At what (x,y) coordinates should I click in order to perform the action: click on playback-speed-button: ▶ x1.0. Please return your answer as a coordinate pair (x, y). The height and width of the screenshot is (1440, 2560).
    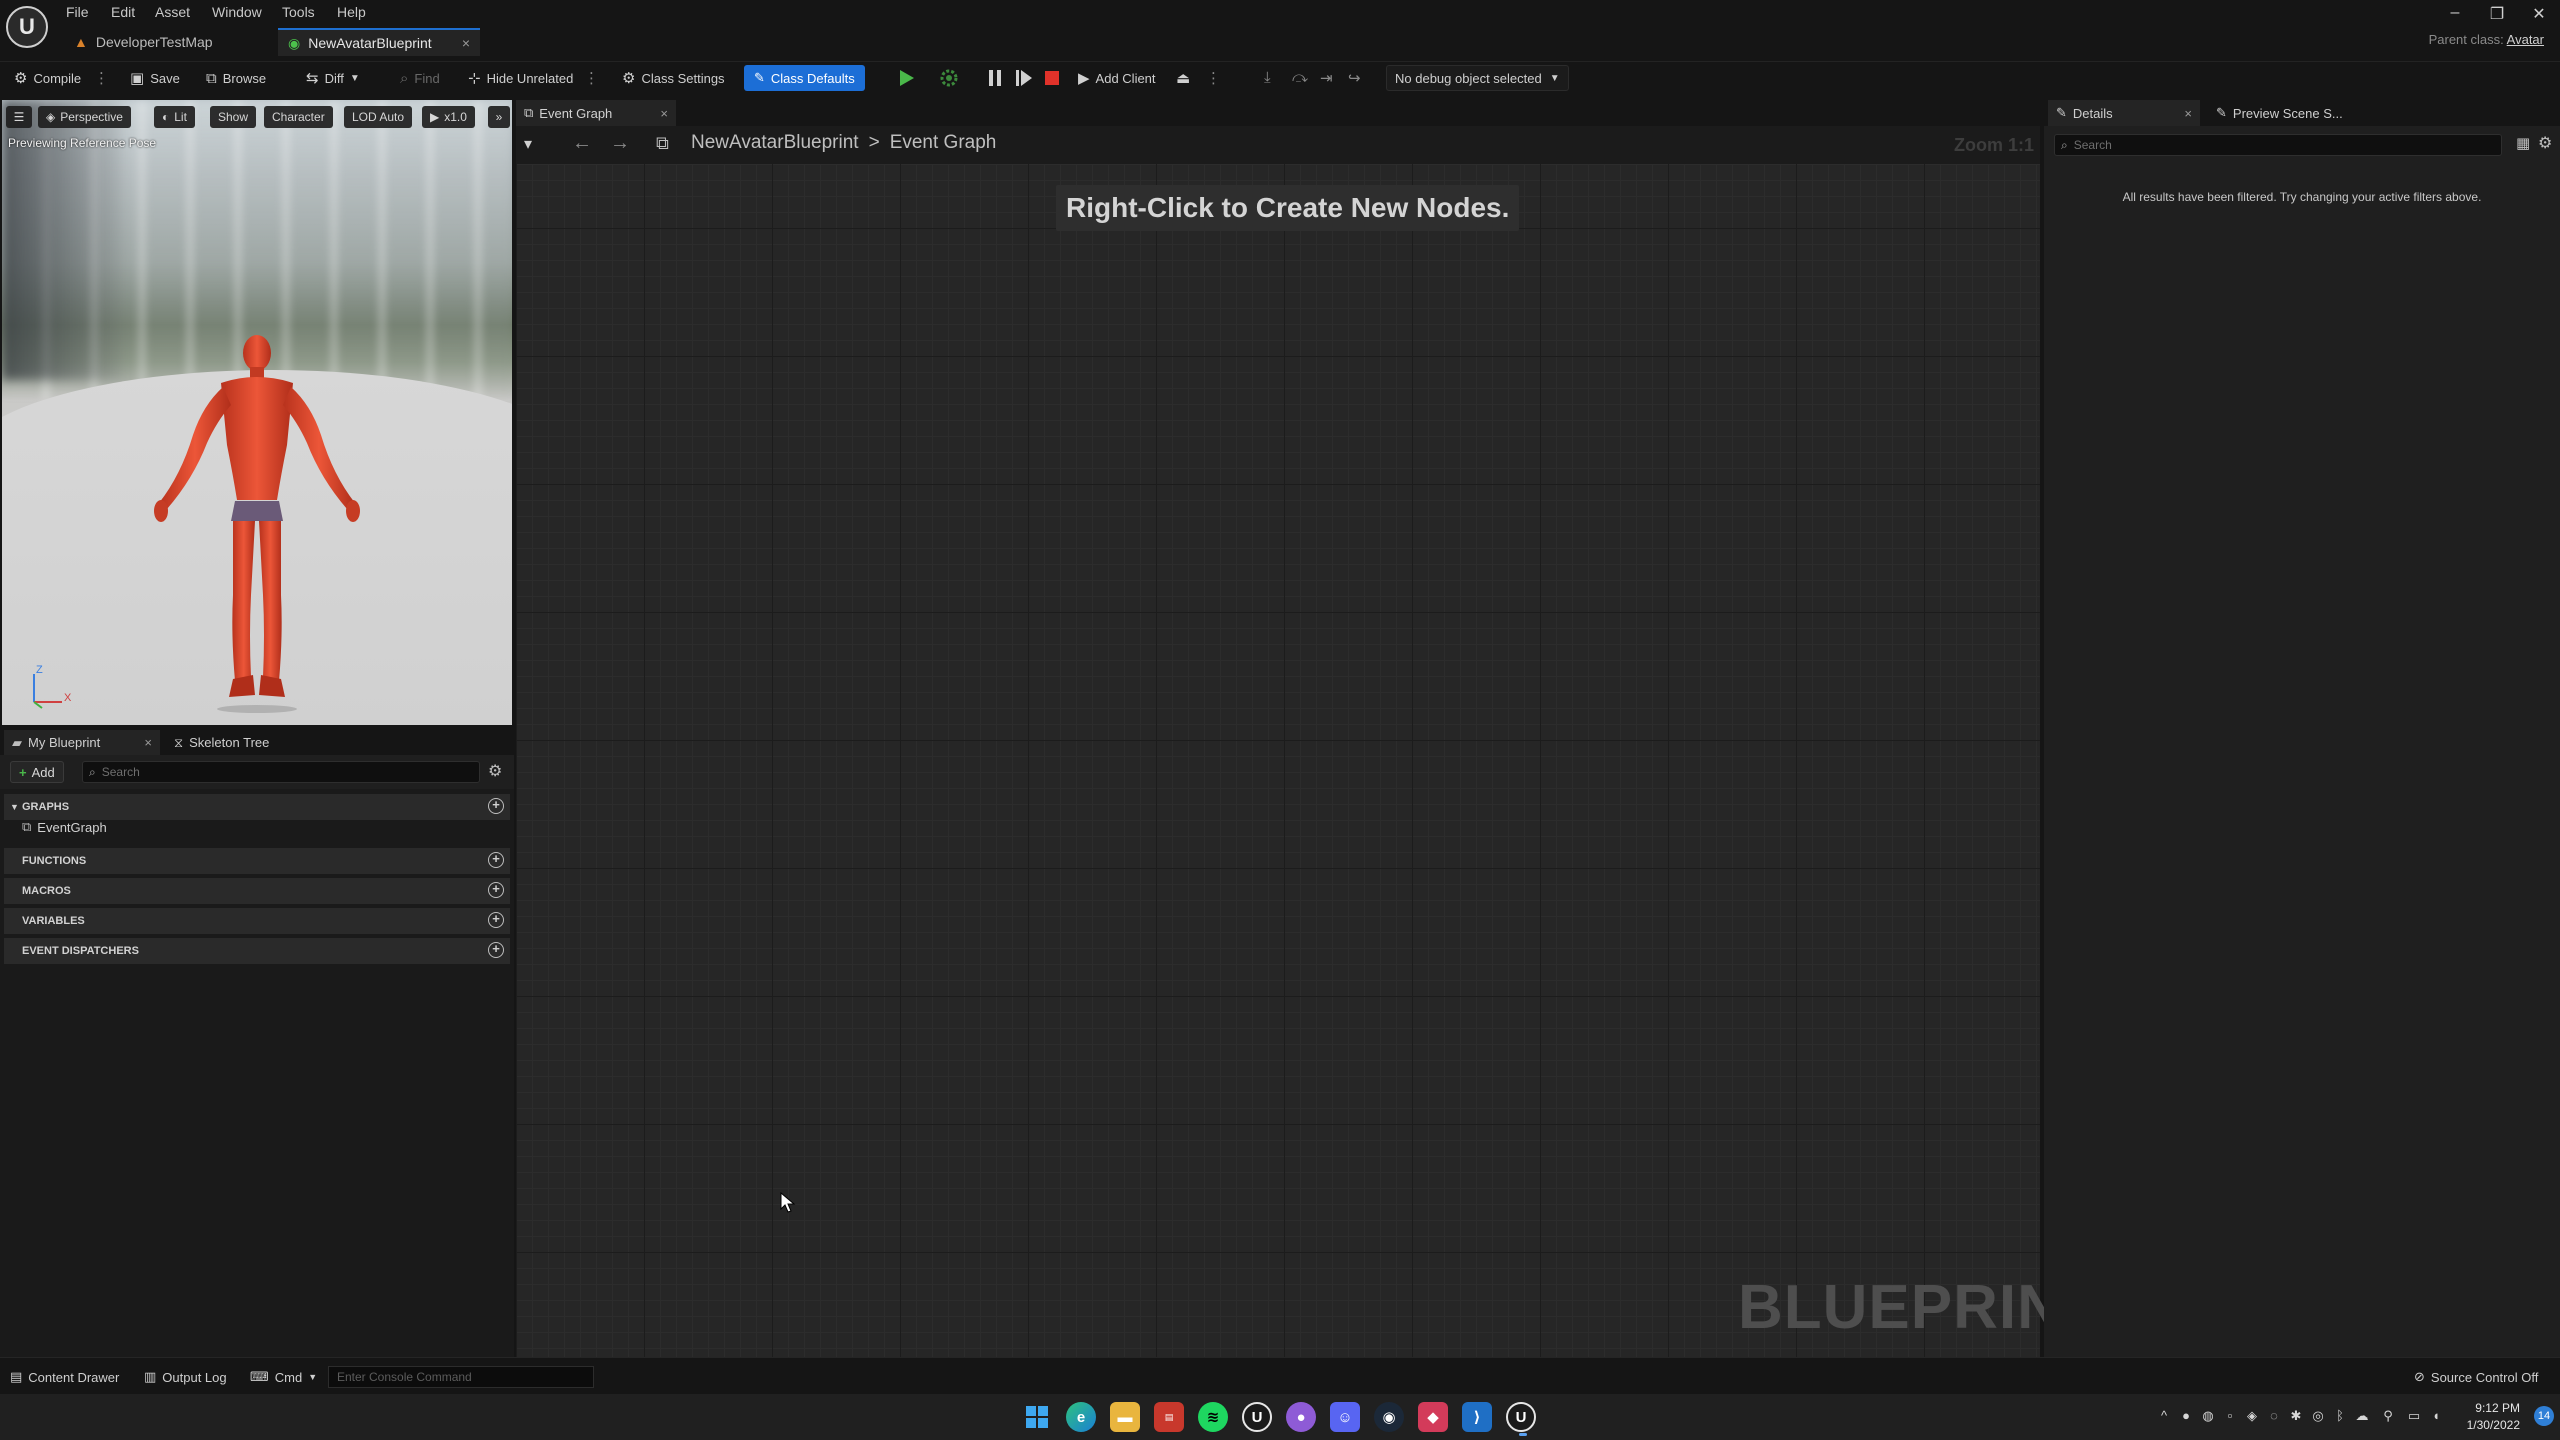
    Looking at the image, I should click on (448, 117).